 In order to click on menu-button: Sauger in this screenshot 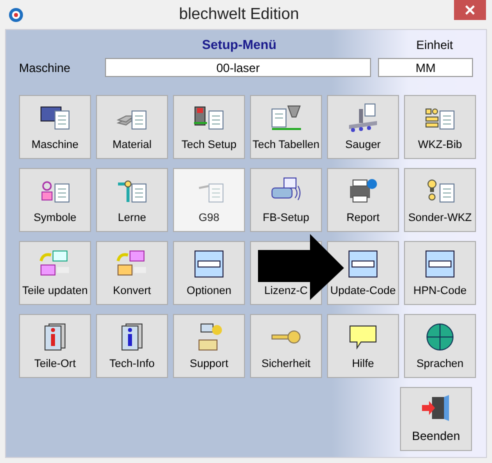, I will do `click(363, 127)`.